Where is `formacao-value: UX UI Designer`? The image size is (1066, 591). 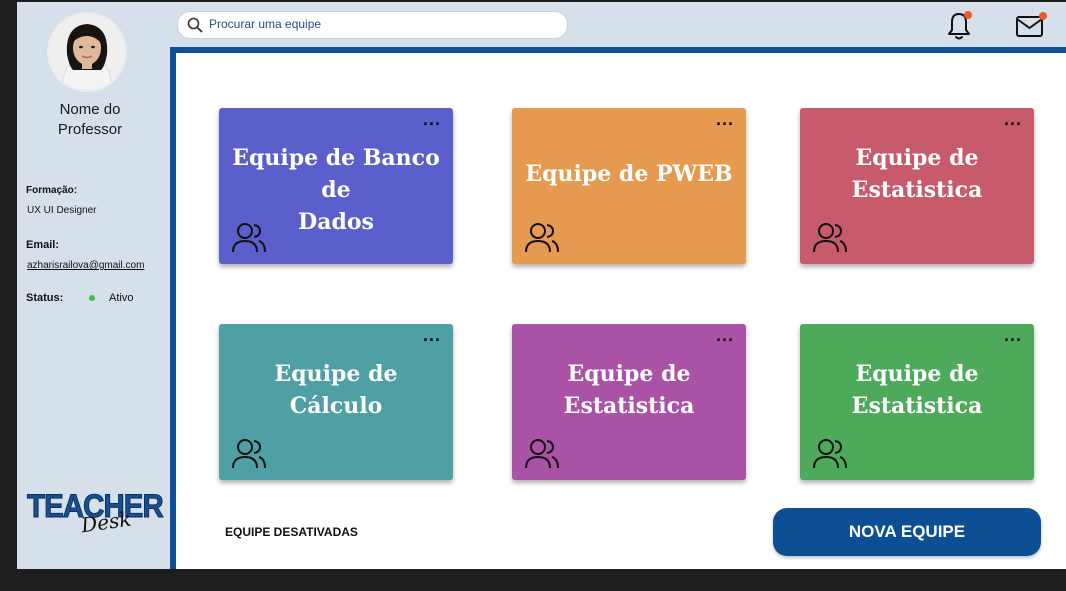 formacao-value: UX UI Designer is located at coordinates (62, 210).